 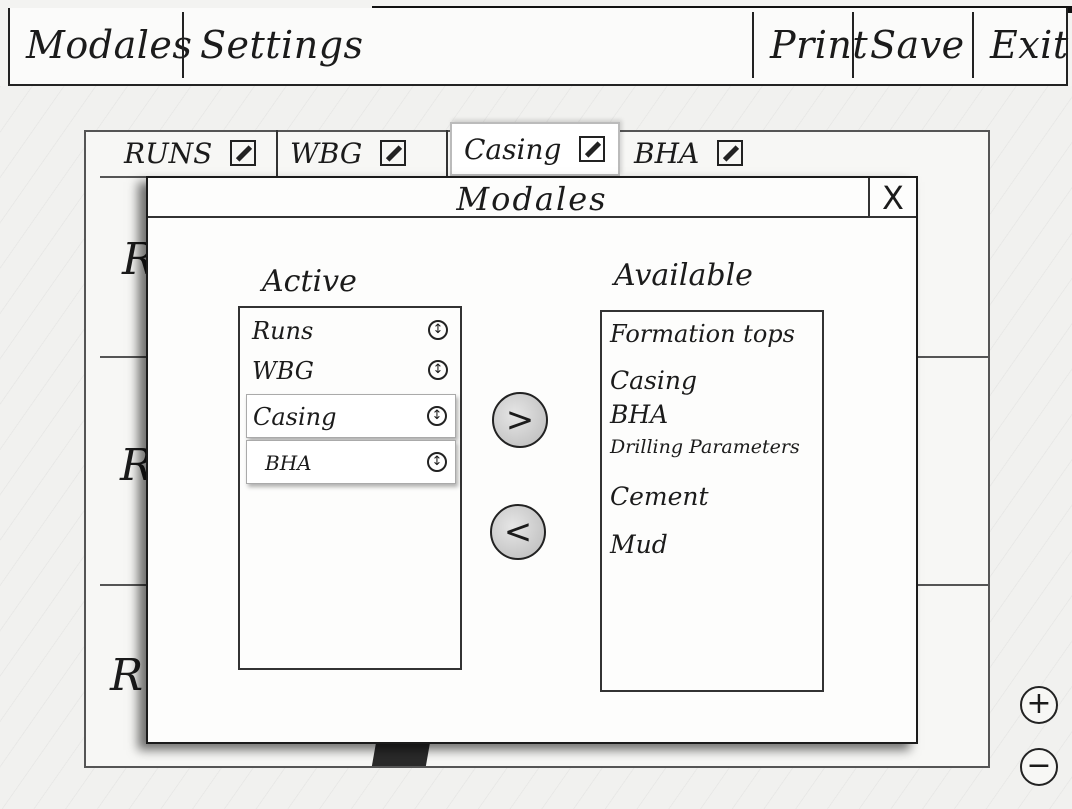 I want to click on active-item-casing: Casing ↕, so click(x=351, y=416).